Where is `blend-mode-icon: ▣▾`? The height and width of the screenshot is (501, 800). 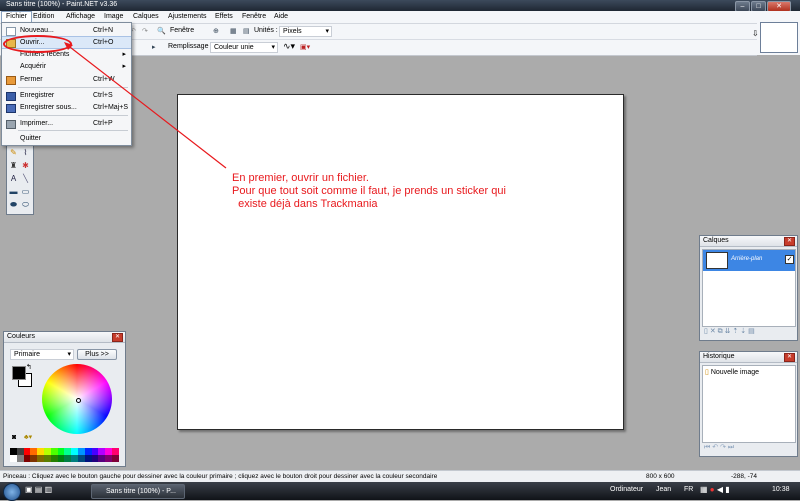
blend-mode-icon: ▣▾ is located at coordinates (305, 47).